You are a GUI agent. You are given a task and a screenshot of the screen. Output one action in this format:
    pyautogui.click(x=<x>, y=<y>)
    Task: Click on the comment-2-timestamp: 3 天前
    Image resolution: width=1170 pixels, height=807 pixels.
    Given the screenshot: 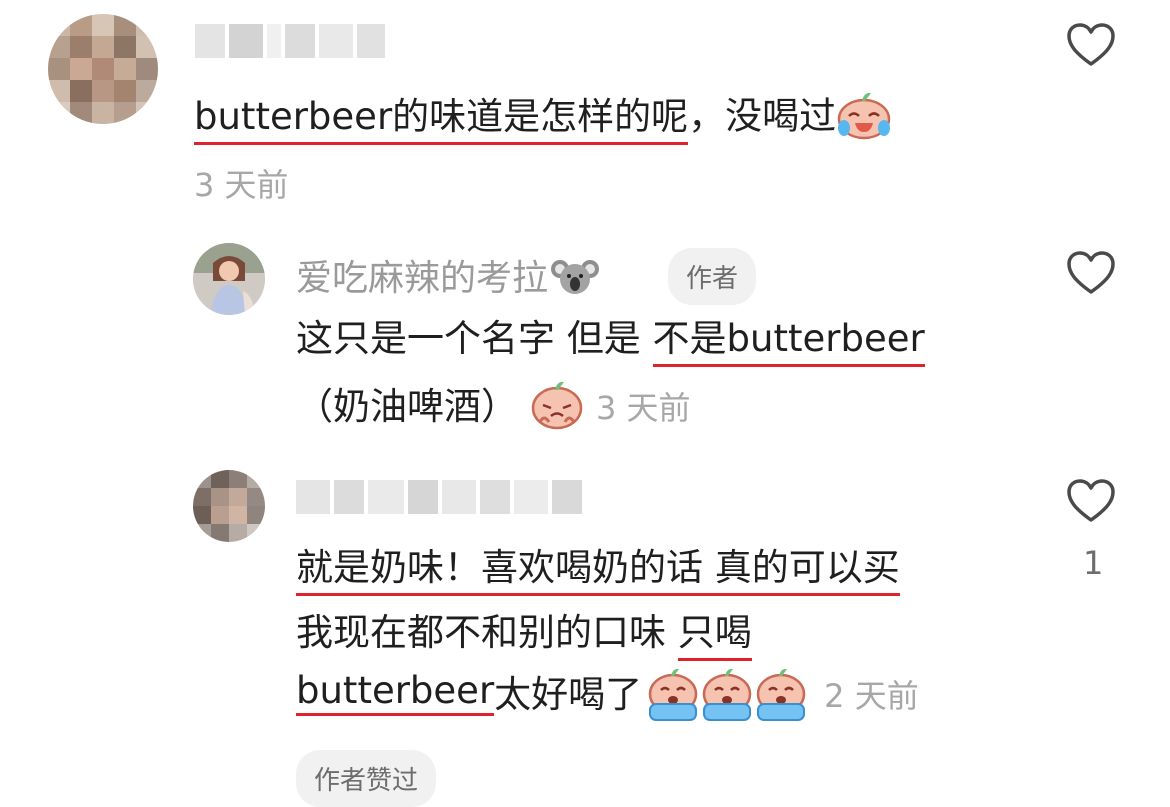 What is the action you would take?
    pyautogui.click(x=643, y=408)
    